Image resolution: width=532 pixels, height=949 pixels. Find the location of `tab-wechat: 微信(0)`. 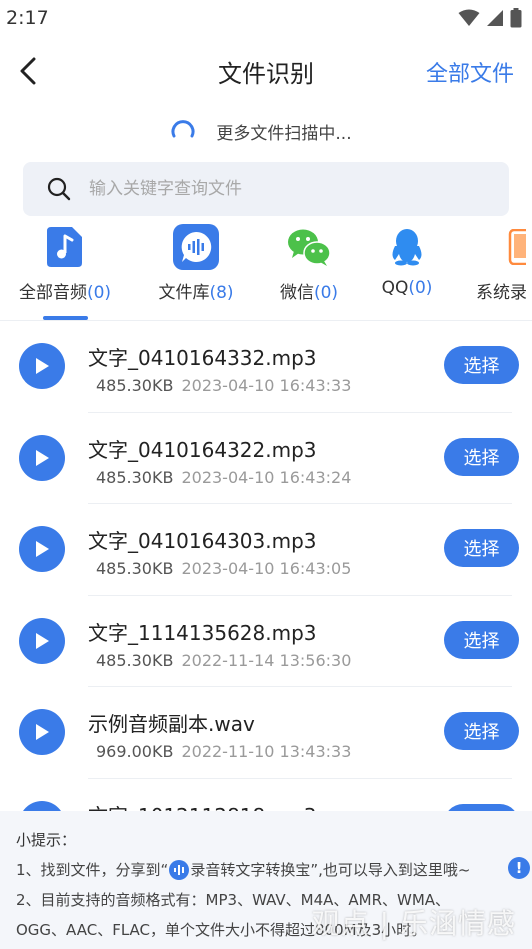

tab-wechat: 微信(0) is located at coordinates (309, 263).